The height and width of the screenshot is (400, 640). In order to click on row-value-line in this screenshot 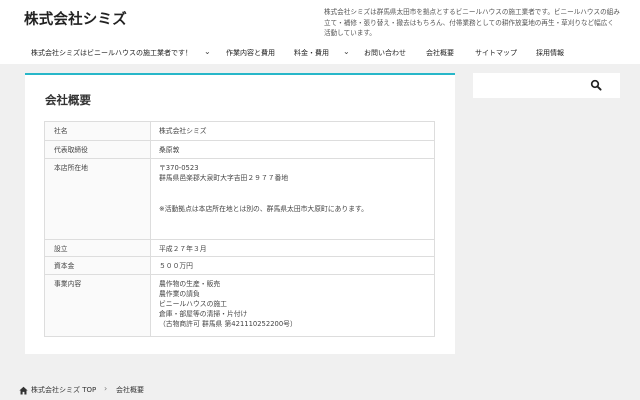, I will do `click(296, 193)`.